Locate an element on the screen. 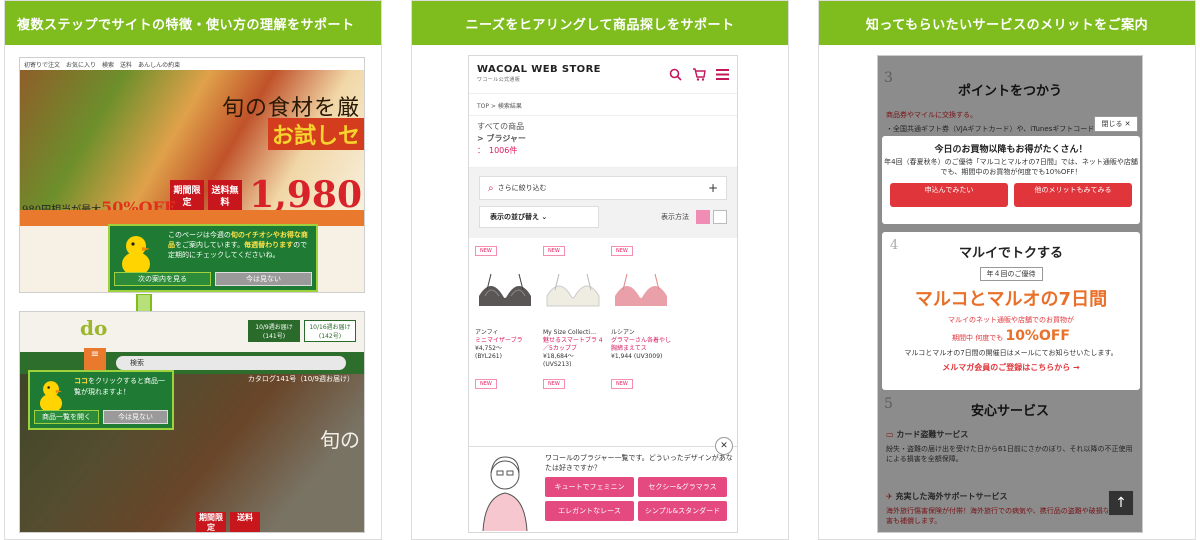 The image size is (1200, 540). section-number: 4 is located at coordinates (894, 245).